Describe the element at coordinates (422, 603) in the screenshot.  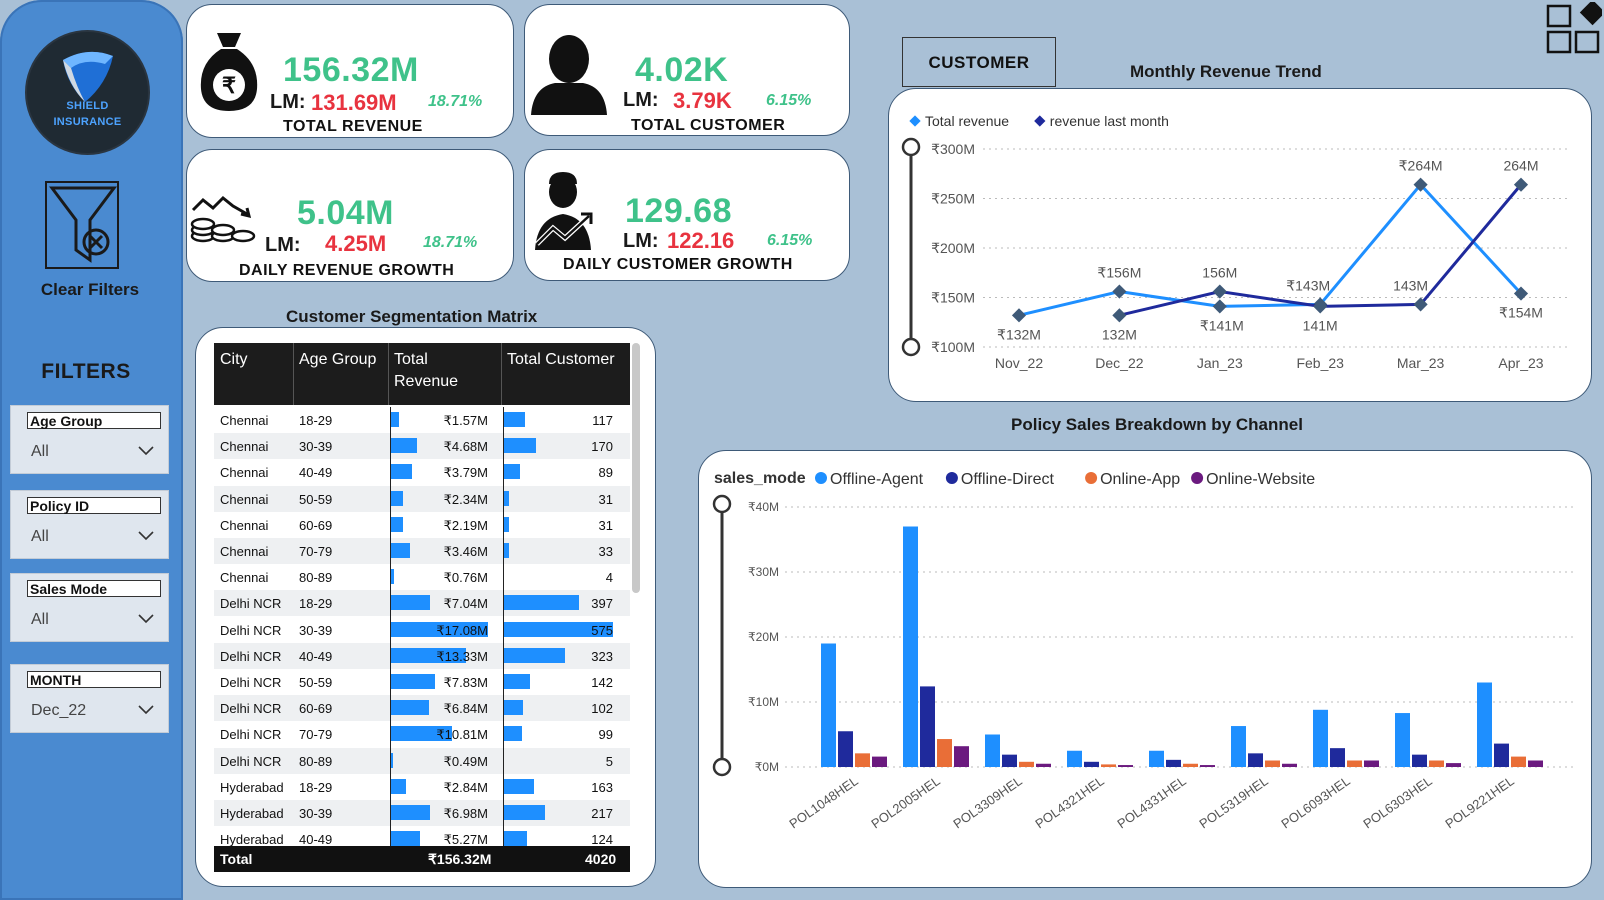
I see `table-row: Delhi NCR 18-29 ₹7.04M 397` at that location.